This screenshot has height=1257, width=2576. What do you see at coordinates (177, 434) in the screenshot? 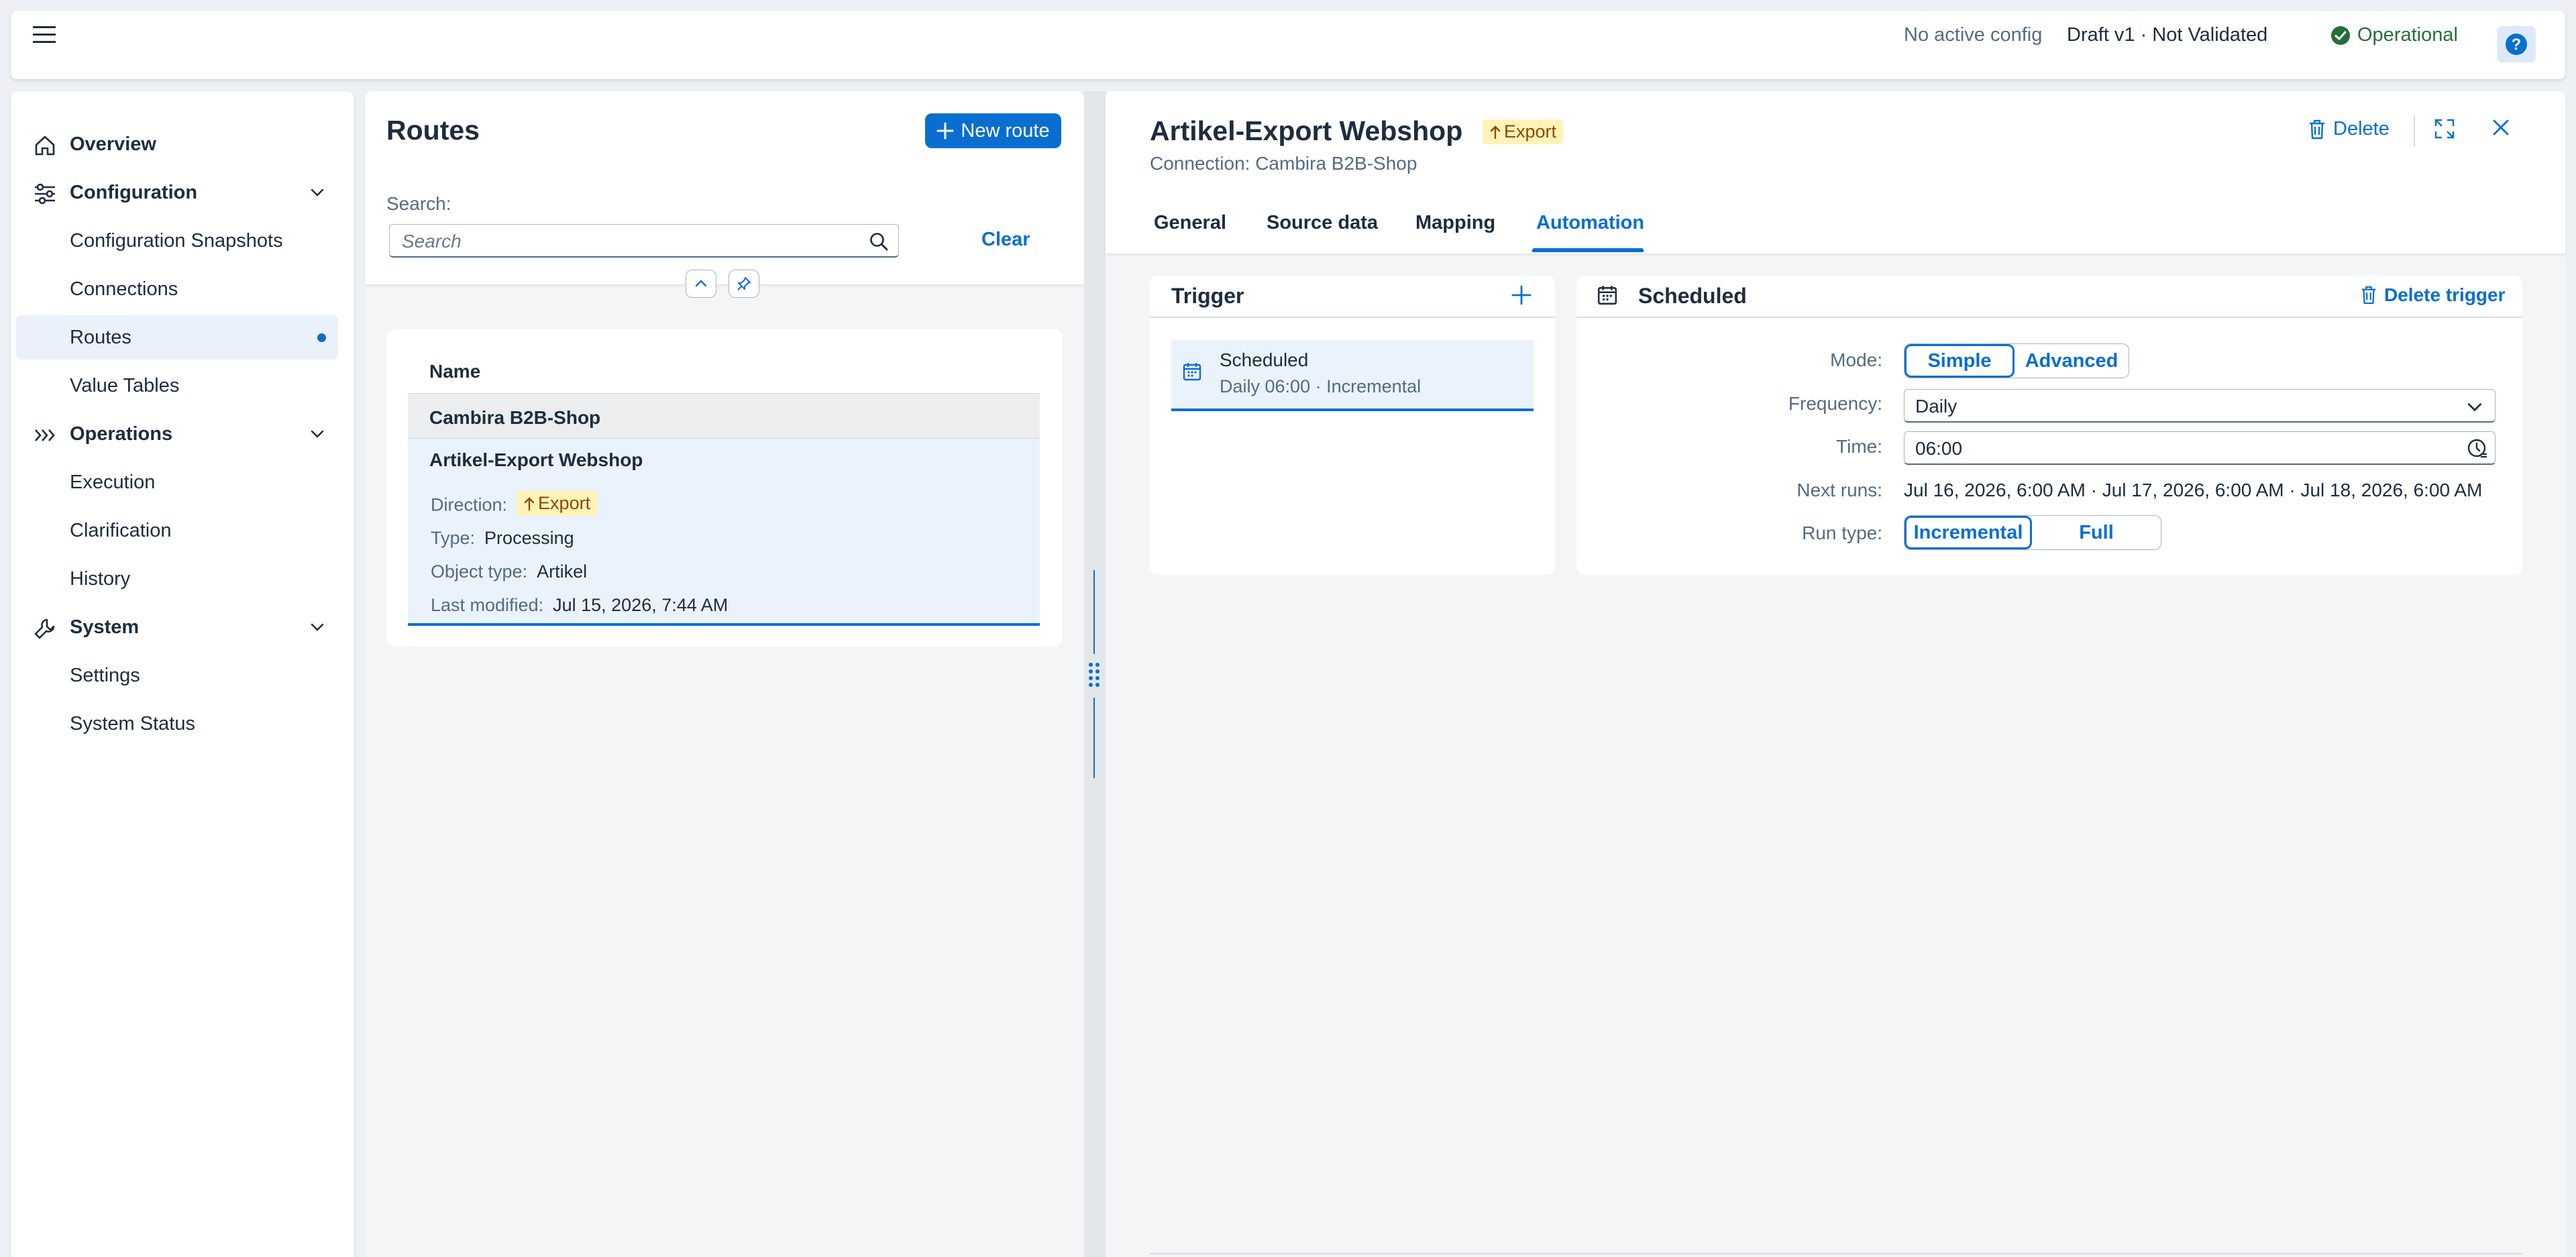
I see `sidebar-group-operations: Operations` at bounding box center [177, 434].